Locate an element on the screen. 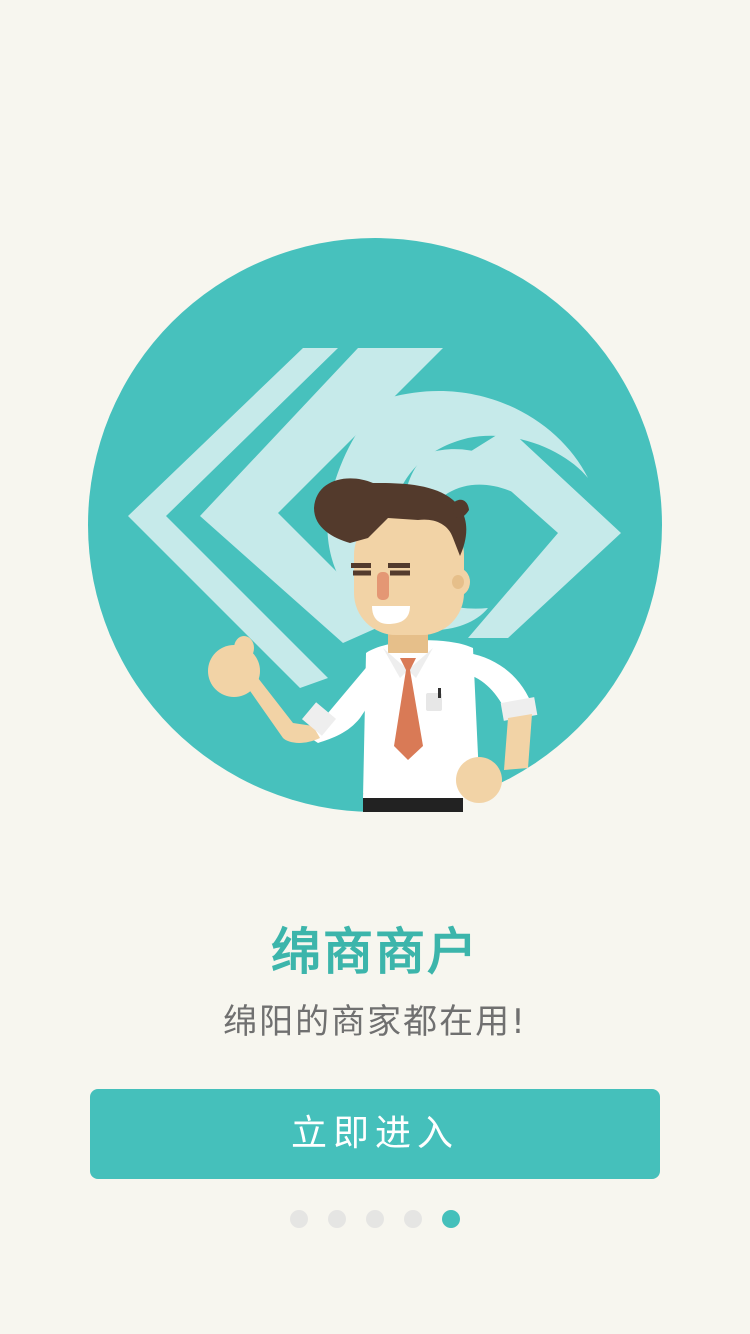 The image size is (750, 1334). page-indicator is located at coordinates (375, 1220).